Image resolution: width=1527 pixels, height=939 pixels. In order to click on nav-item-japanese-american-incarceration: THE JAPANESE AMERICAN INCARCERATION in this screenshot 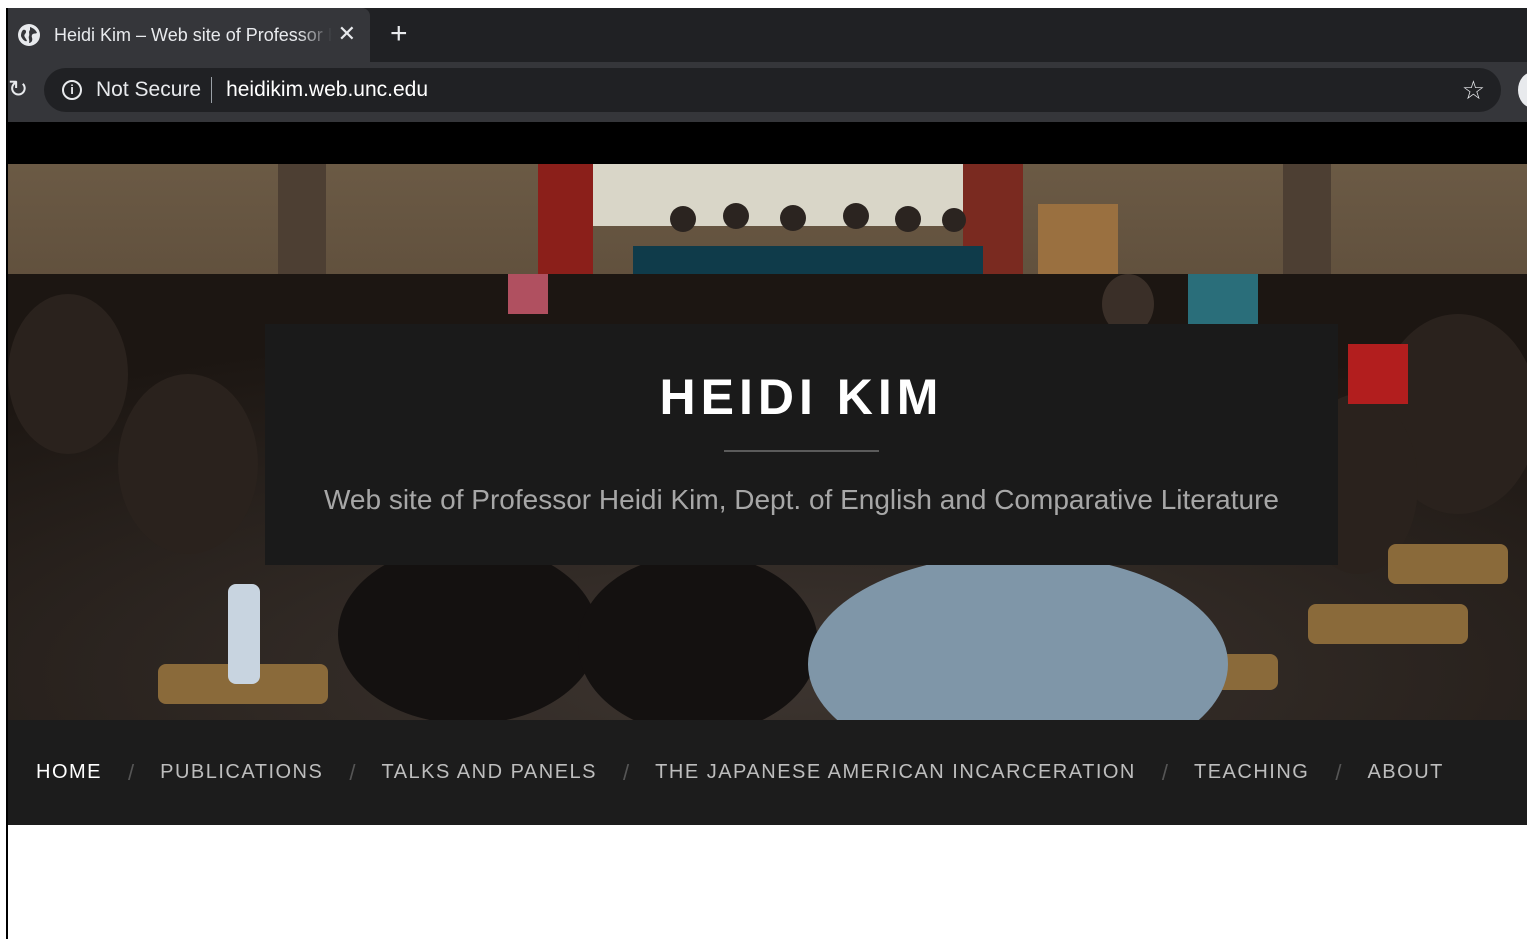, I will do `click(895, 772)`.